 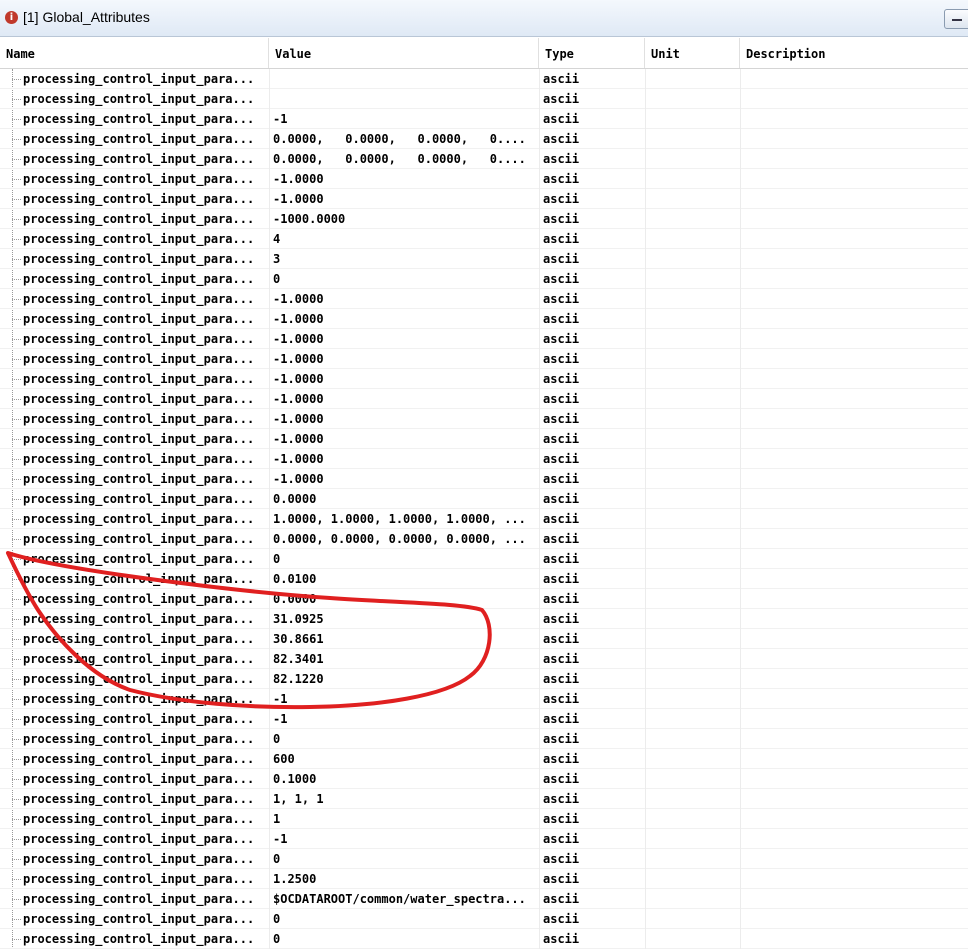 I want to click on column-header-type: Type, so click(x=592, y=53).